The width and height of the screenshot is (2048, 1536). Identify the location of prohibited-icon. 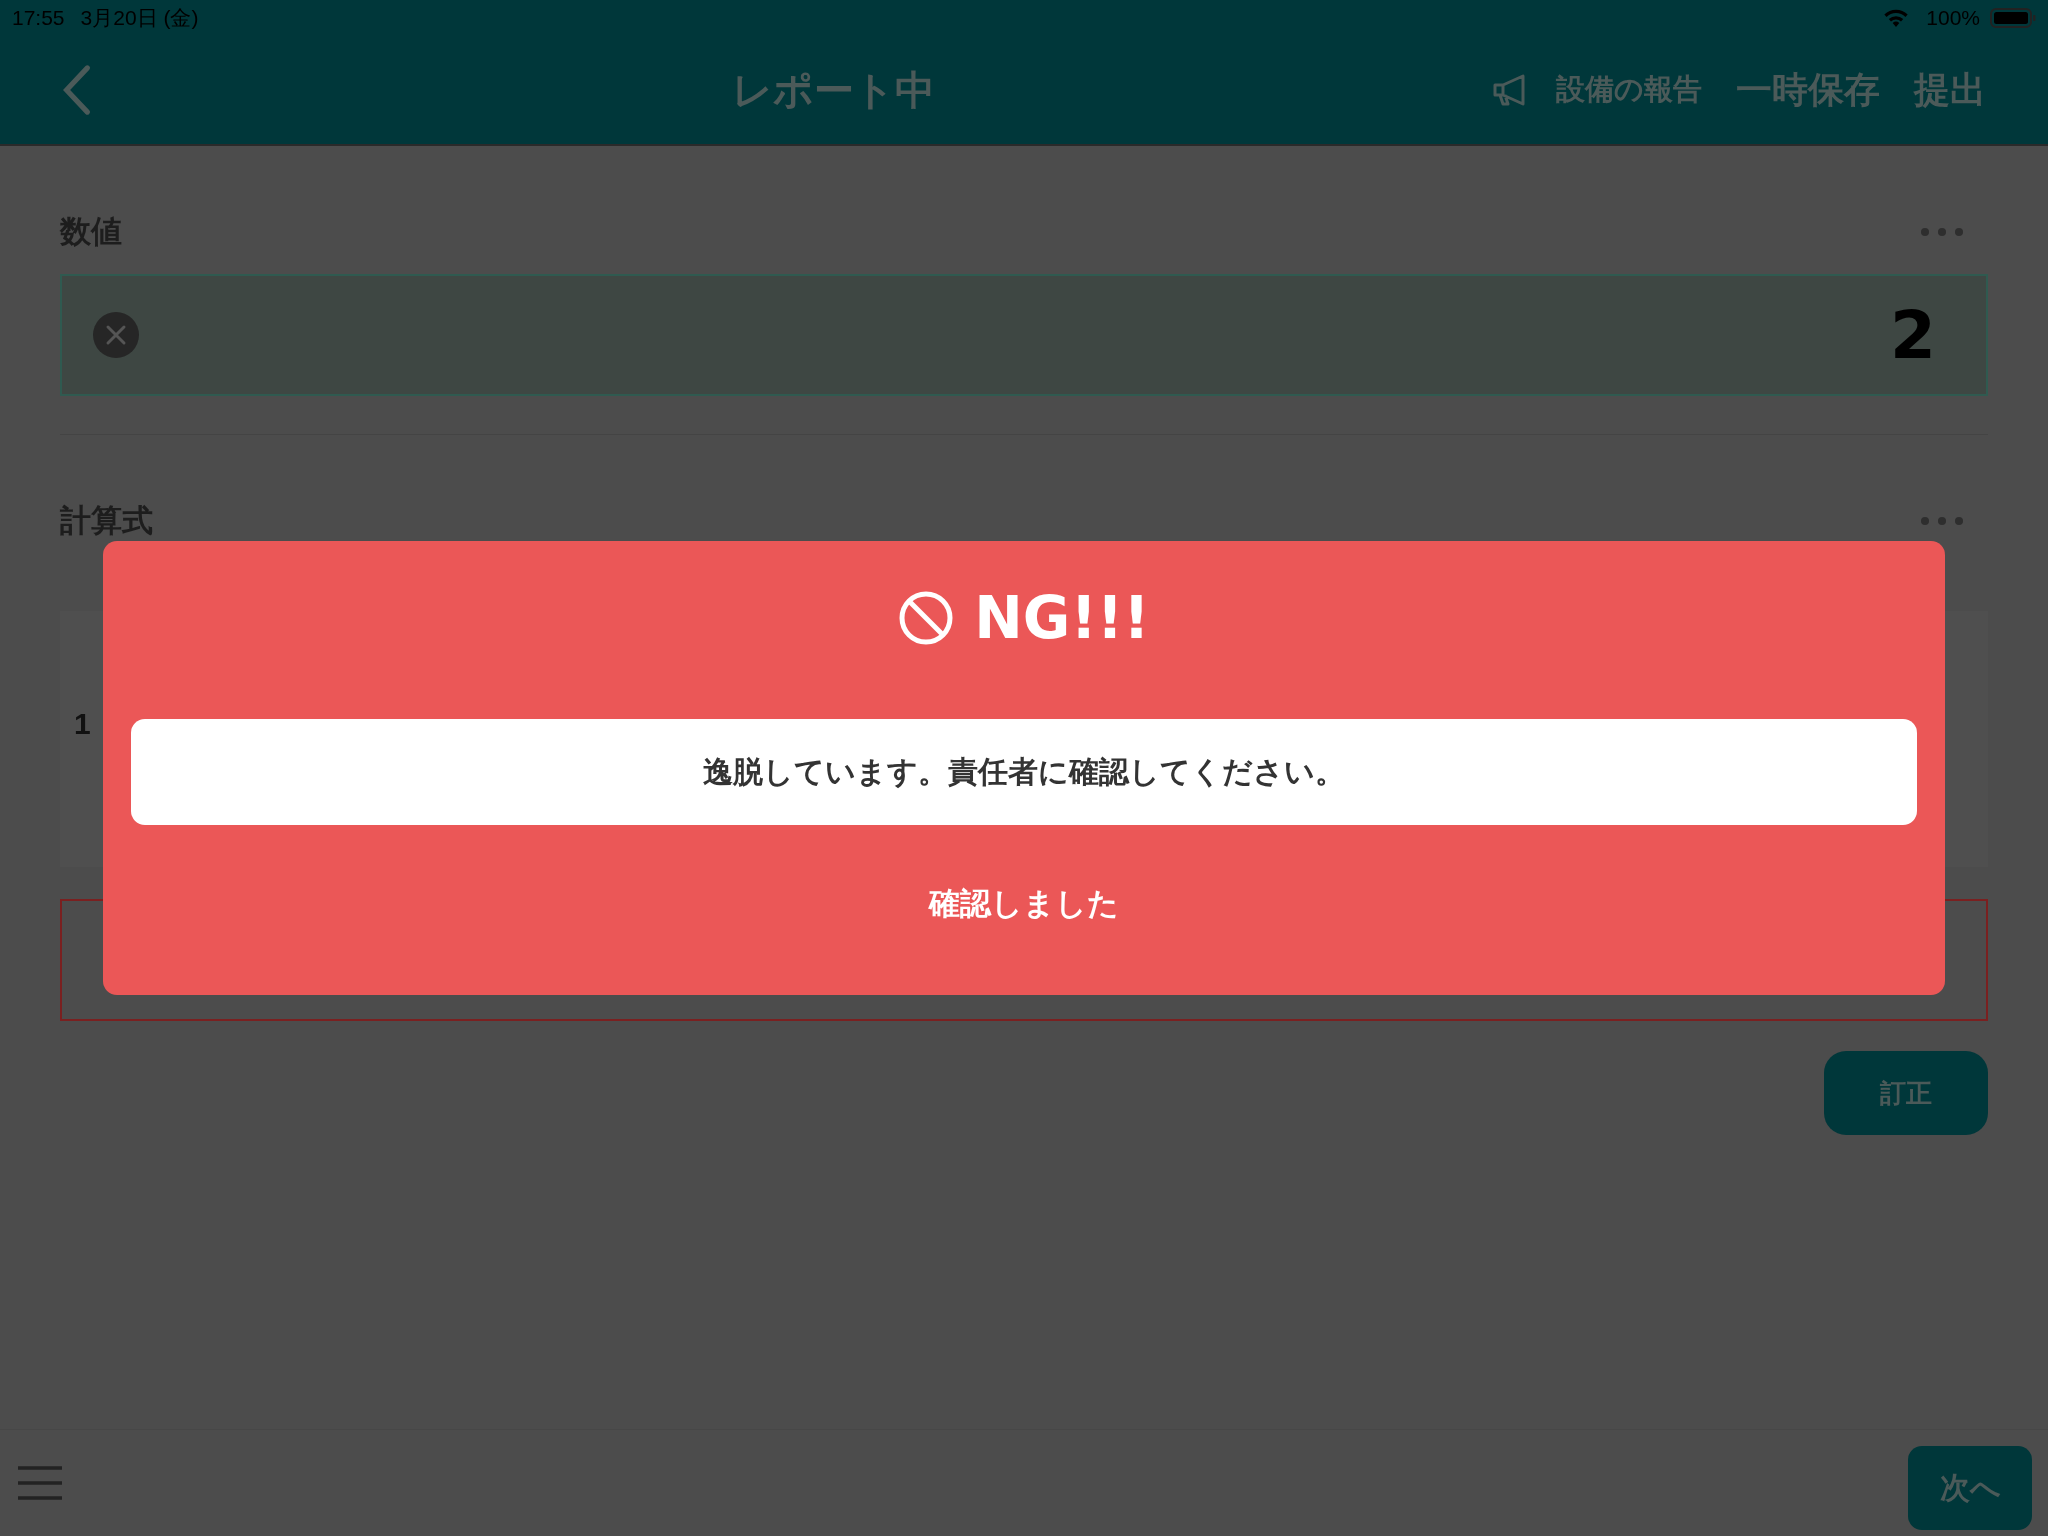
(926, 618).